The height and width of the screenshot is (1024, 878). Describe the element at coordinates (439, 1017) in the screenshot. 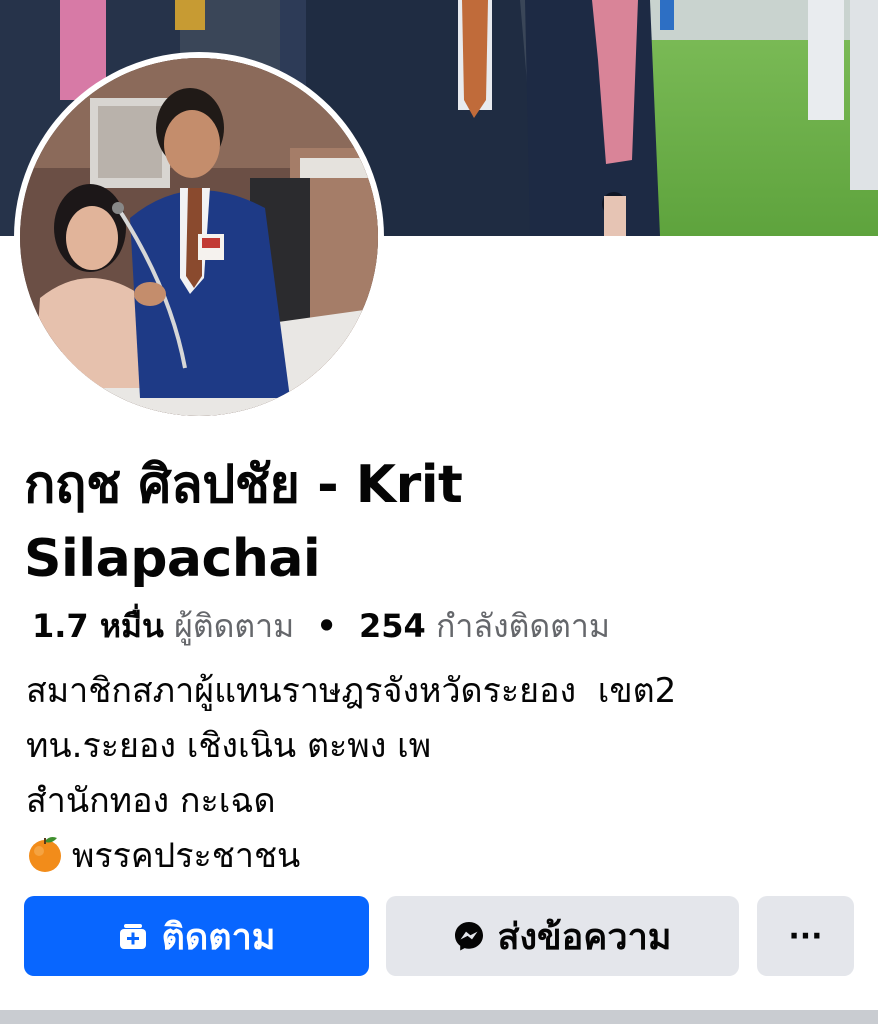

I see `section-divider` at that location.